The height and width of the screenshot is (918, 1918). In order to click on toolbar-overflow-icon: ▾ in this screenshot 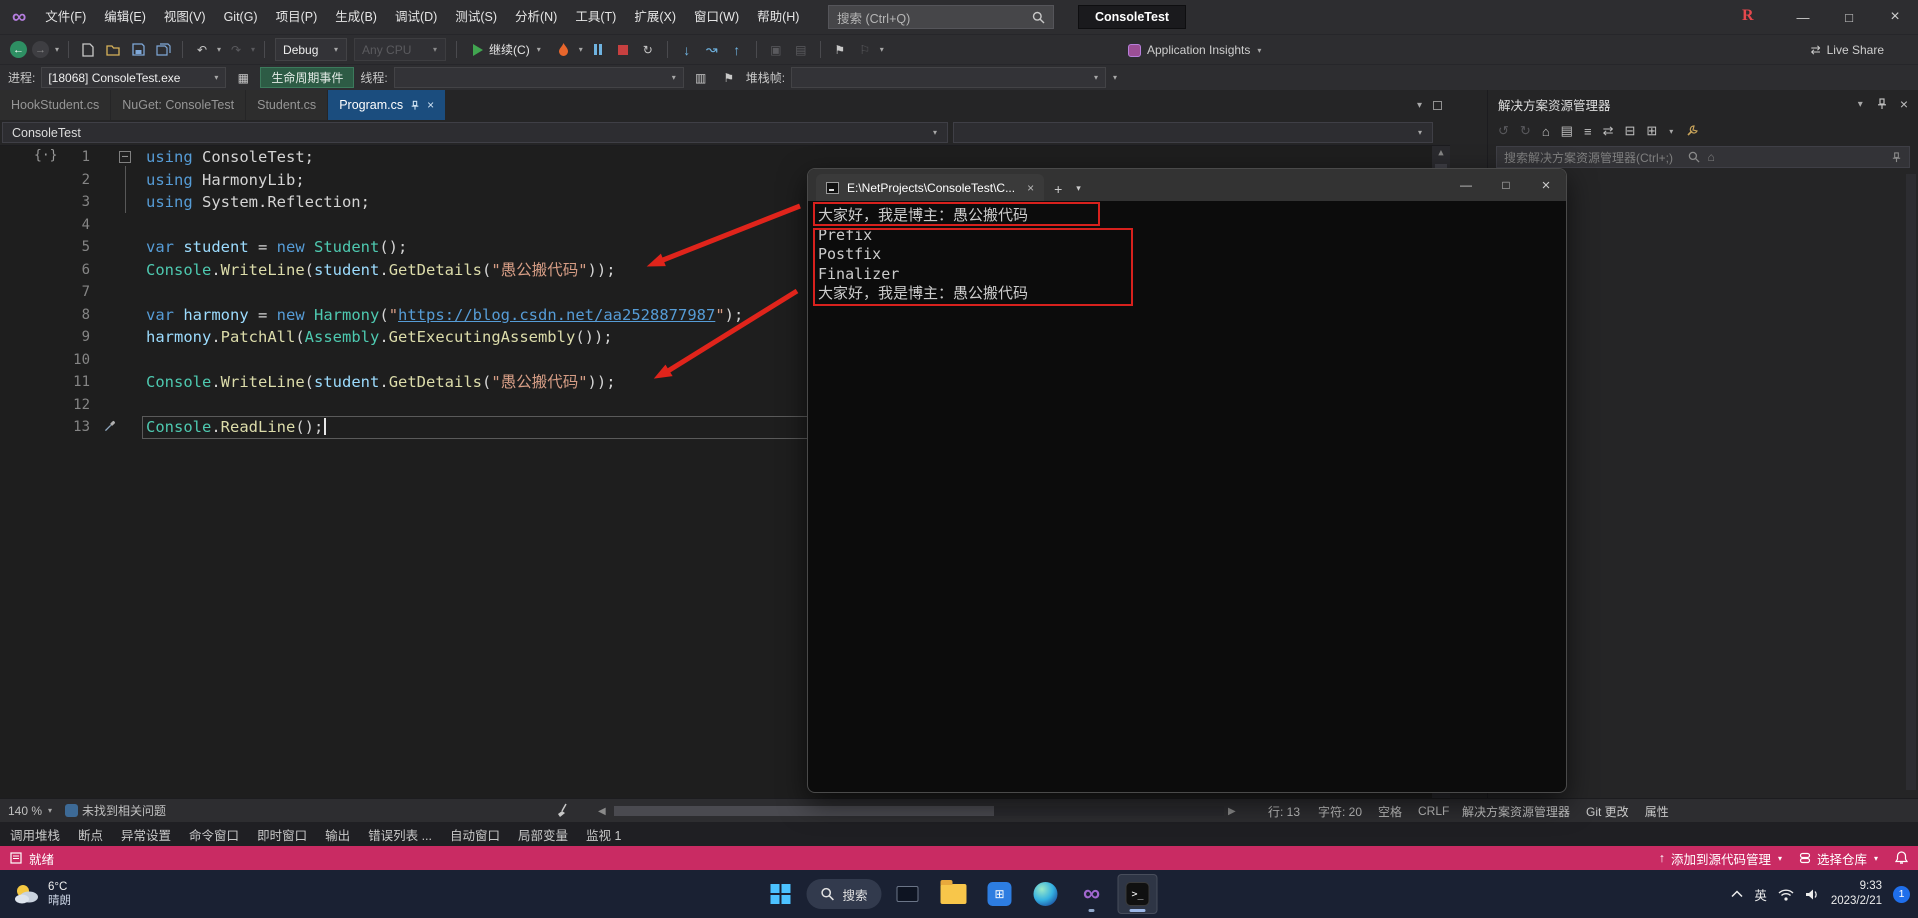, I will do `click(1115, 77)`.